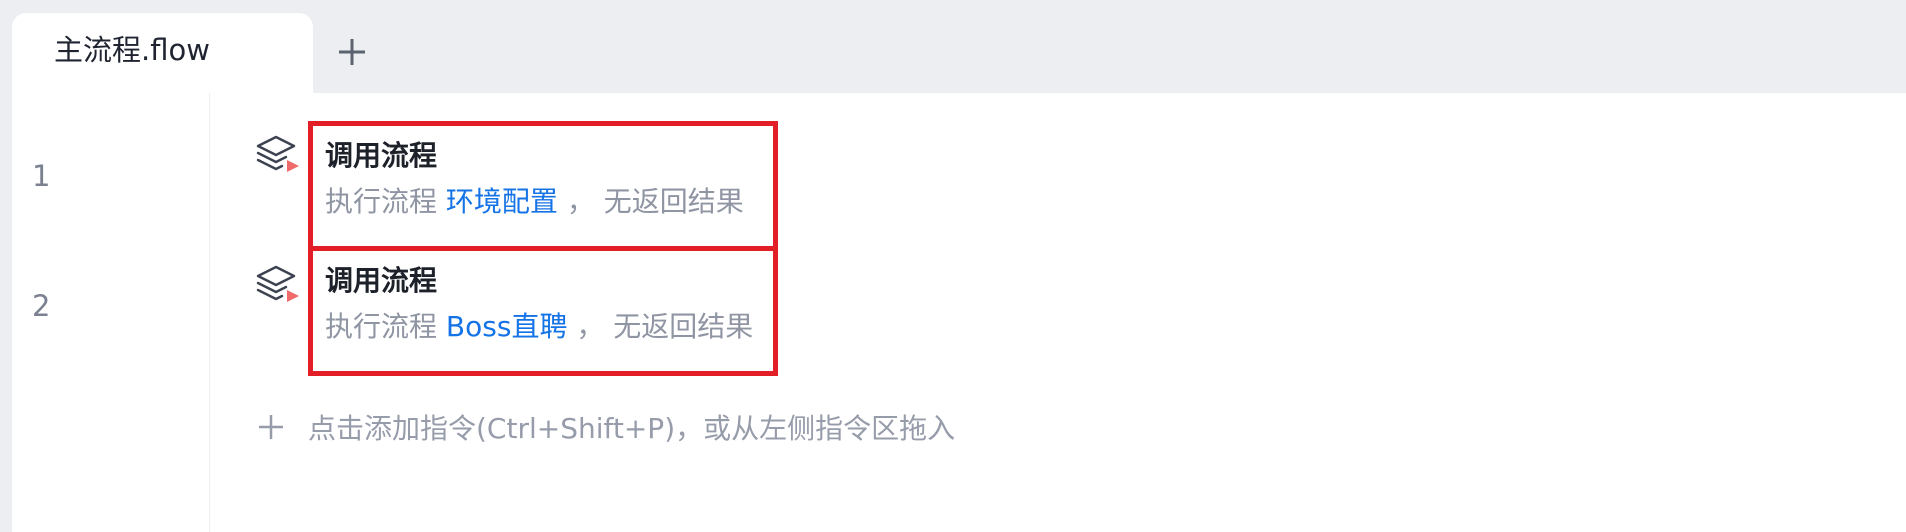  Describe the element at coordinates (507, 326) in the screenshot. I see `flow-name-link: Boss直聘` at that location.